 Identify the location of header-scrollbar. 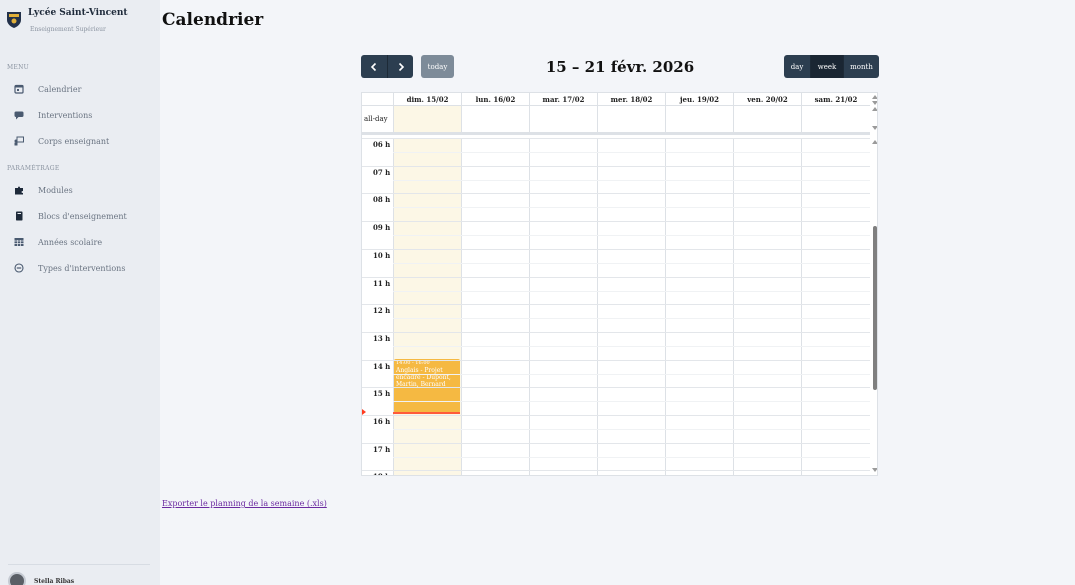
(873, 114).